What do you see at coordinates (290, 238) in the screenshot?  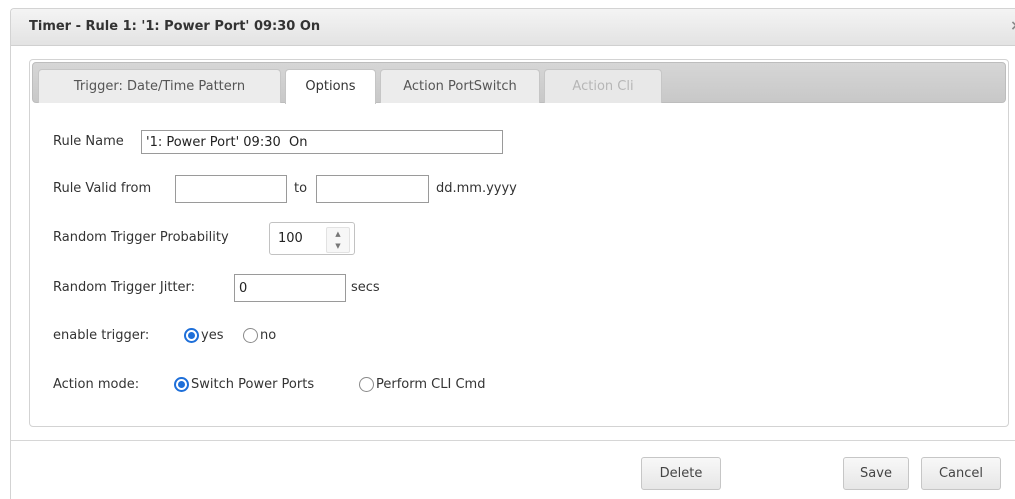 I see `probability-value: 100` at bounding box center [290, 238].